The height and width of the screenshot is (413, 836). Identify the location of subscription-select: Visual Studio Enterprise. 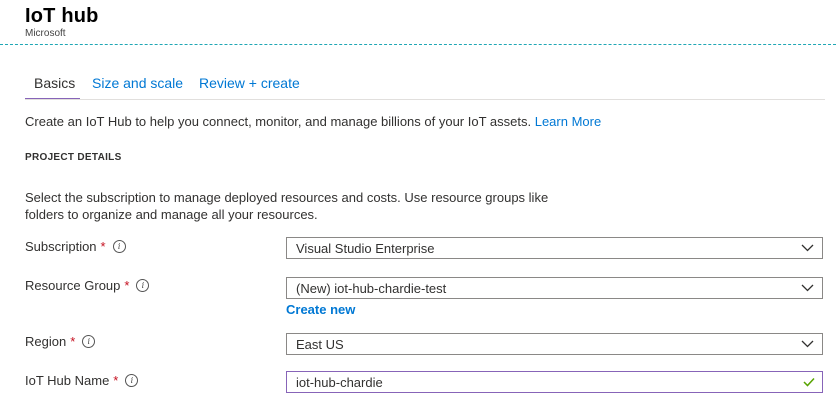
(554, 248).